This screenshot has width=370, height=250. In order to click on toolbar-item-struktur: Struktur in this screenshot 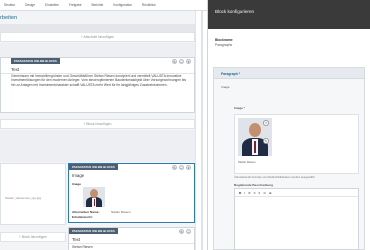, I will do `click(9, 5)`.